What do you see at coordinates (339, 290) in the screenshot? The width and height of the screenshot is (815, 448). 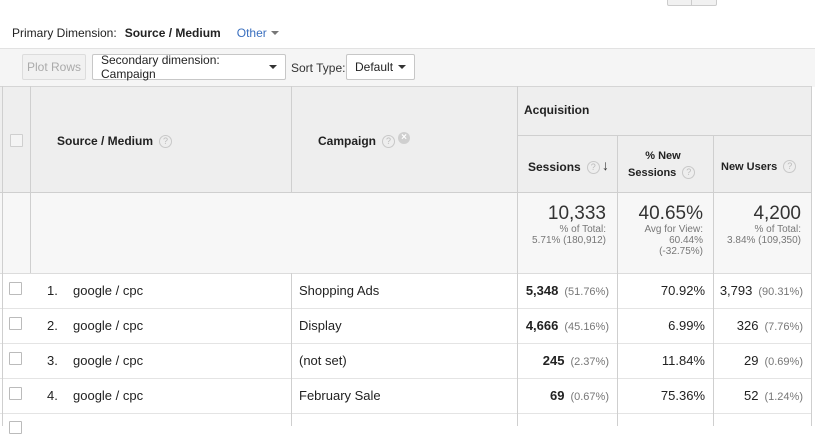 I see `row-campaign-link: Shopping Ads` at bounding box center [339, 290].